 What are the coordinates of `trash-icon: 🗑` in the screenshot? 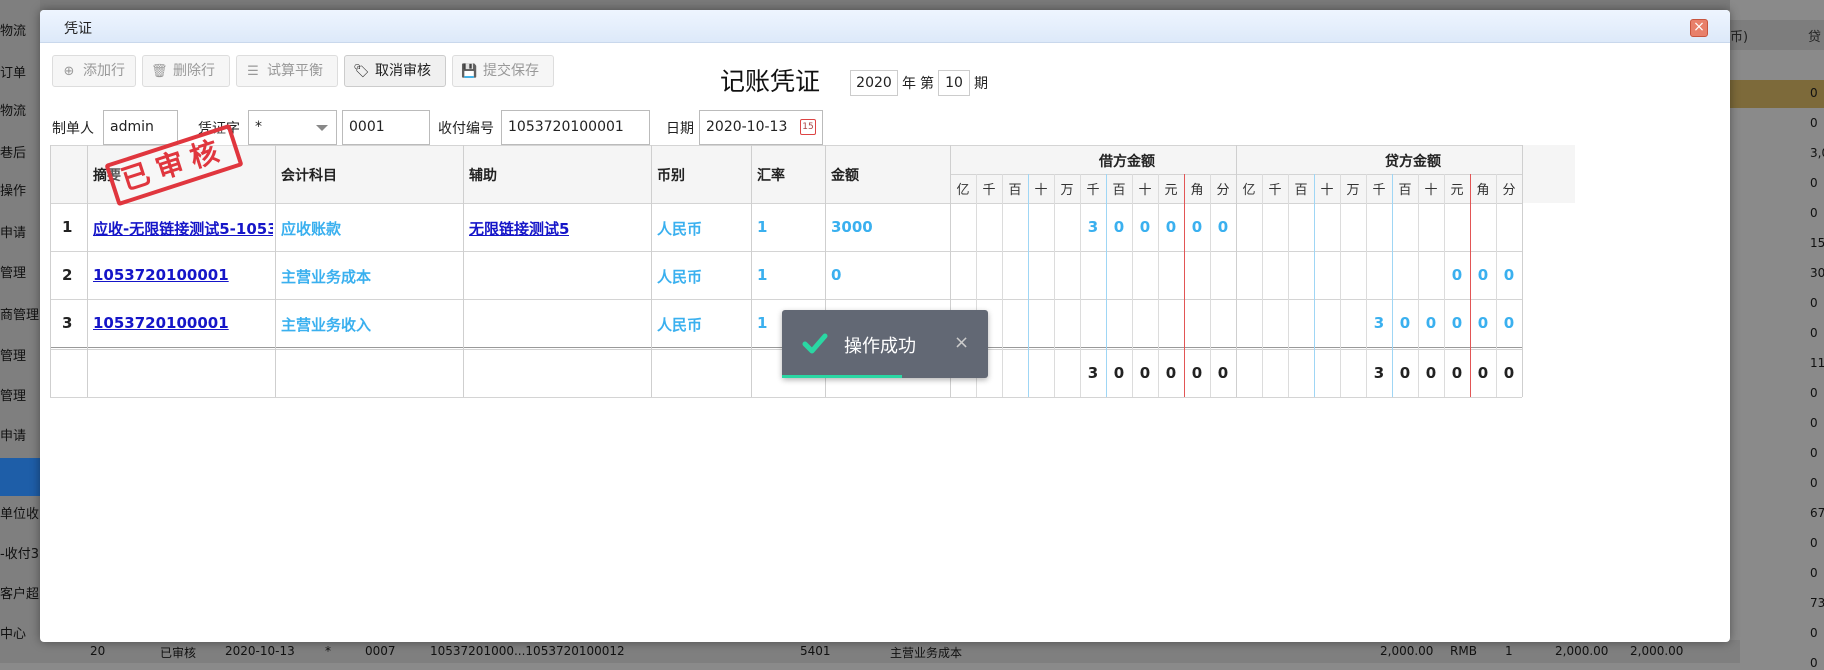 It's located at (159, 71).